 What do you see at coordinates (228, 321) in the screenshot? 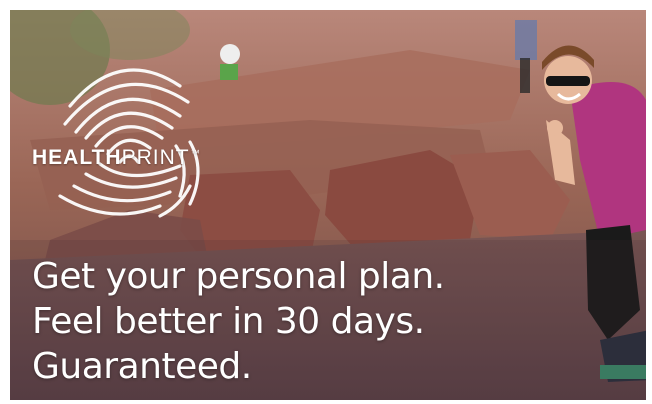
I see `headline-line-2: Feel better in 30 days.` at bounding box center [228, 321].